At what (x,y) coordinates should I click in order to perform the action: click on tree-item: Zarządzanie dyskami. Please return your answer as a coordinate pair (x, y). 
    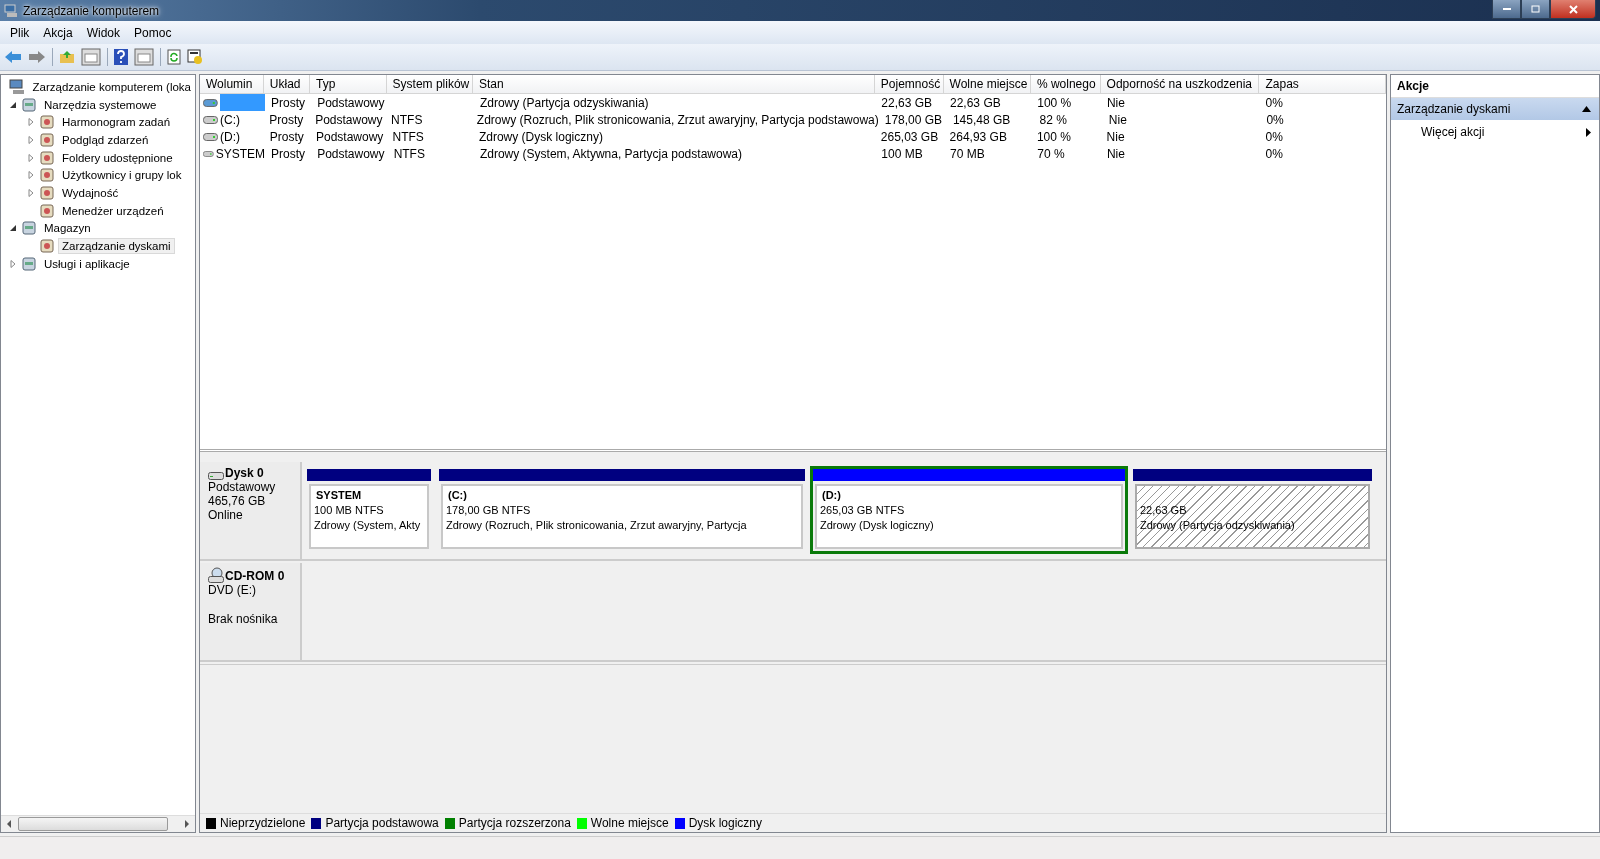
    Looking at the image, I should click on (116, 246).